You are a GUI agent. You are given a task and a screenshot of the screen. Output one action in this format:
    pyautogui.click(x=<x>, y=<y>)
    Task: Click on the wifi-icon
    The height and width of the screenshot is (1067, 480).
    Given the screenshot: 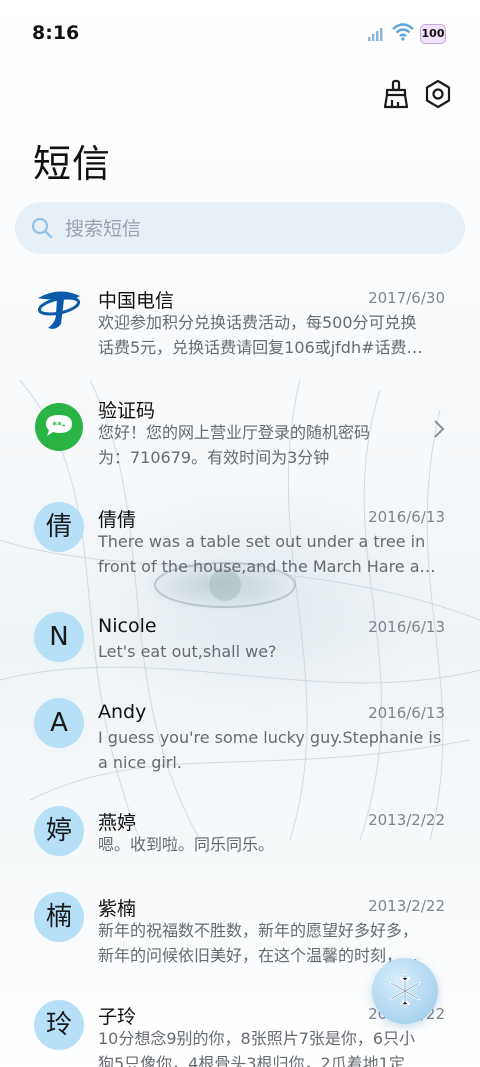 What is the action you would take?
    pyautogui.click(x=403, y=34)
    